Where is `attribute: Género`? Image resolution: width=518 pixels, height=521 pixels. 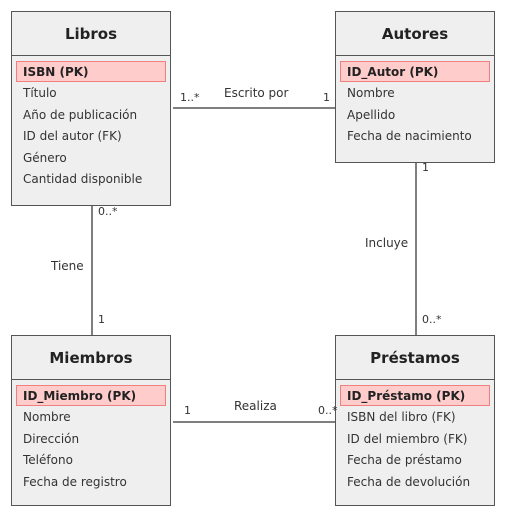
attribute: Género is located at coordinates (45, 157).